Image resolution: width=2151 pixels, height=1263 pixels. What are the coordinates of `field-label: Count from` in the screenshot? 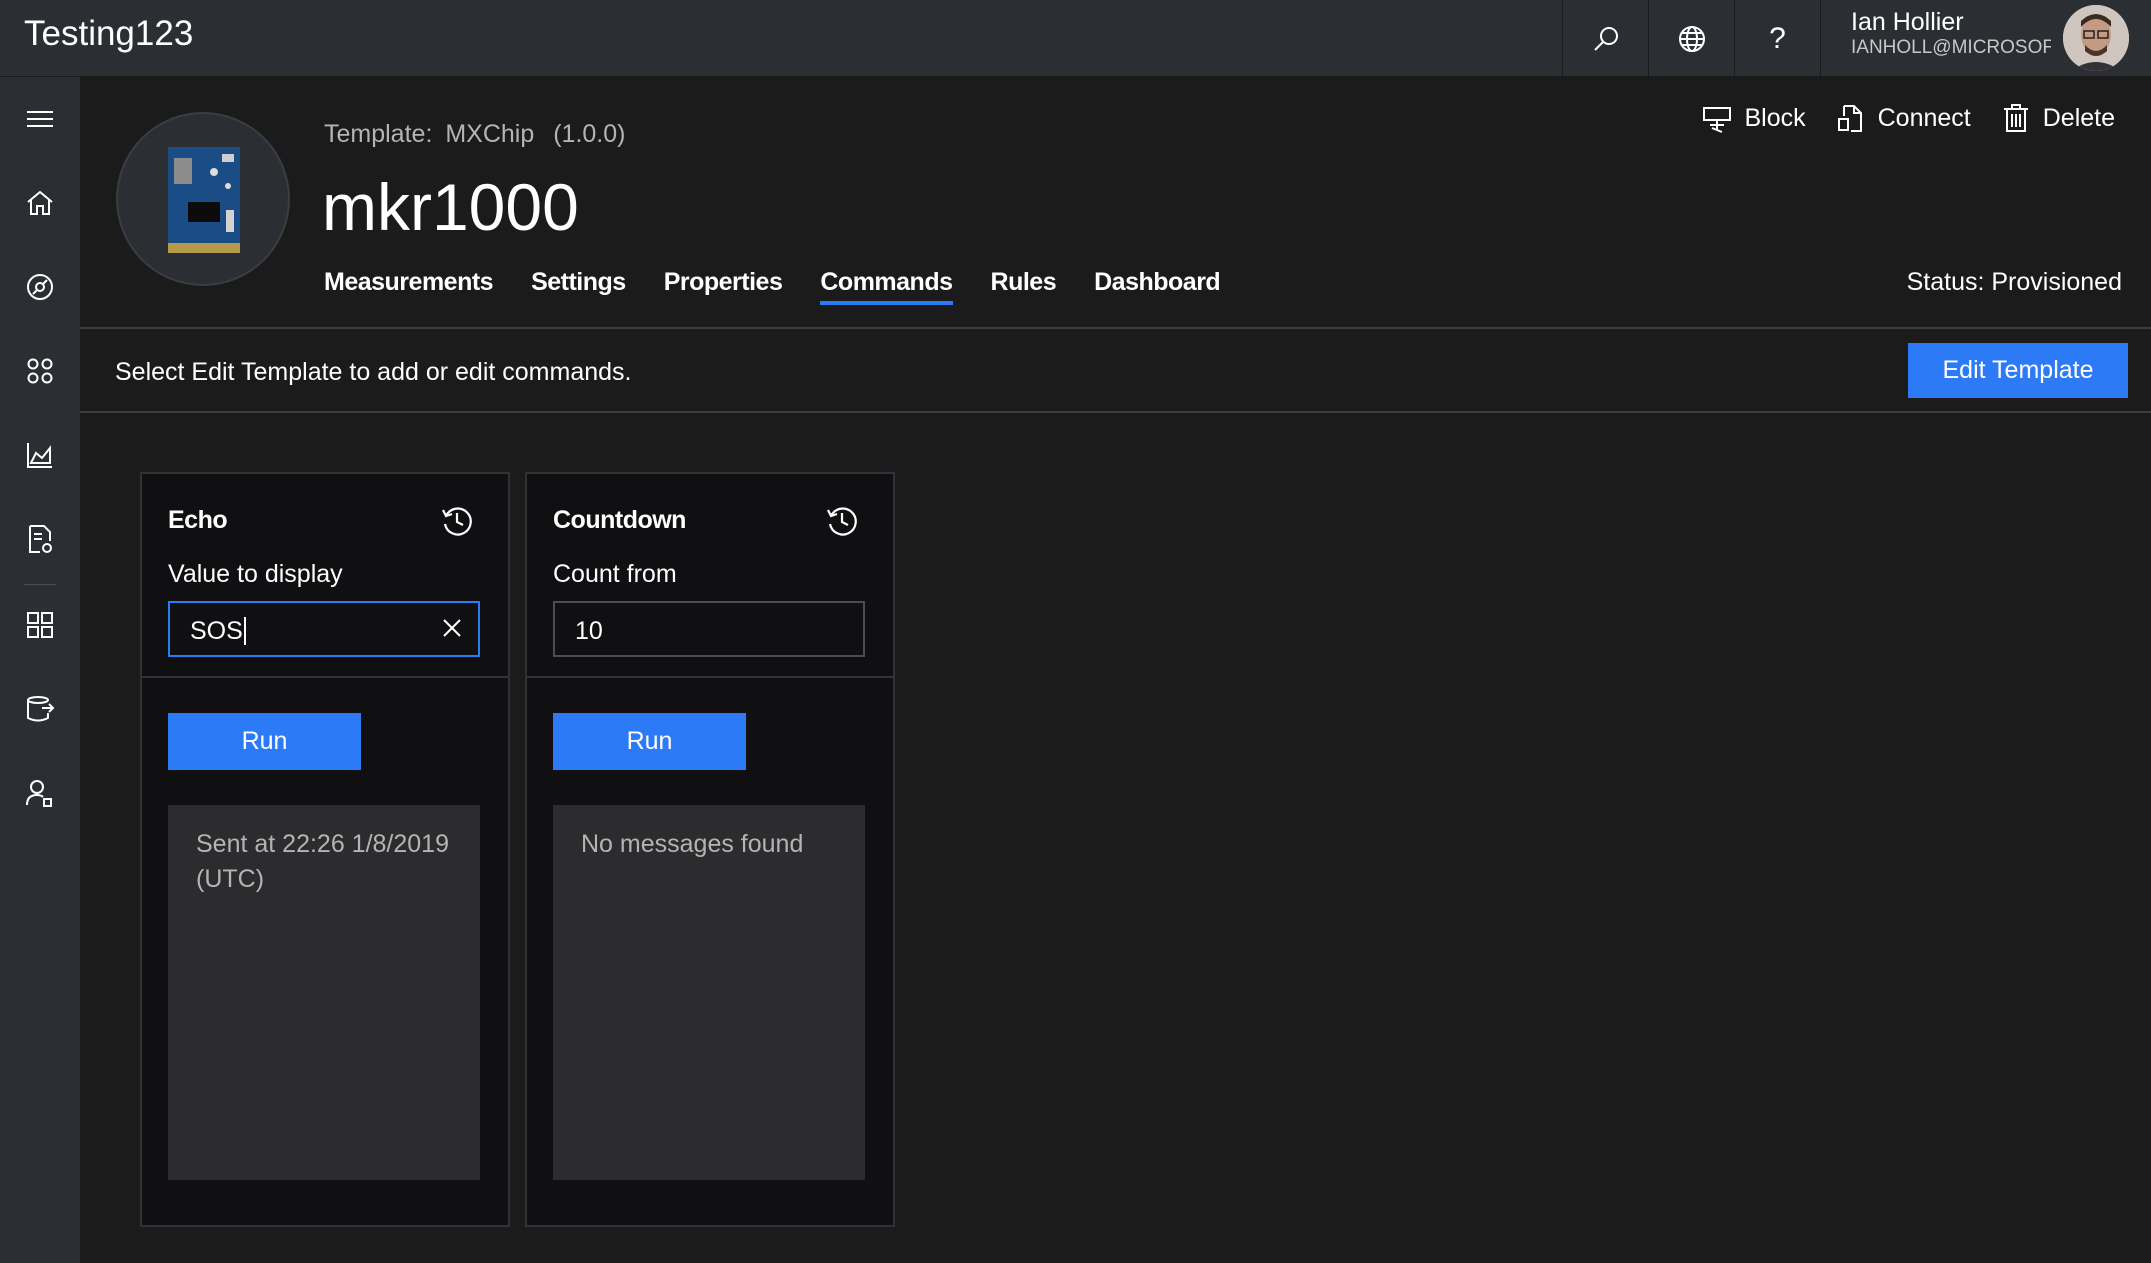 It's located at (615, 574).